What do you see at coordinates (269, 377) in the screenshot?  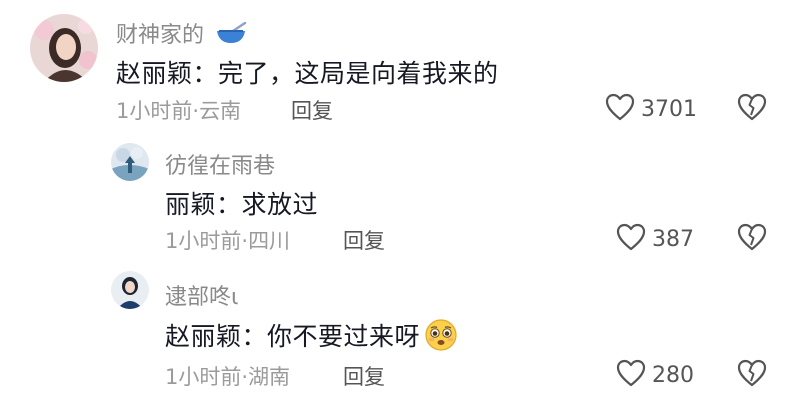 I see `comment-location: 湖南` at bounding box center [269, 377].